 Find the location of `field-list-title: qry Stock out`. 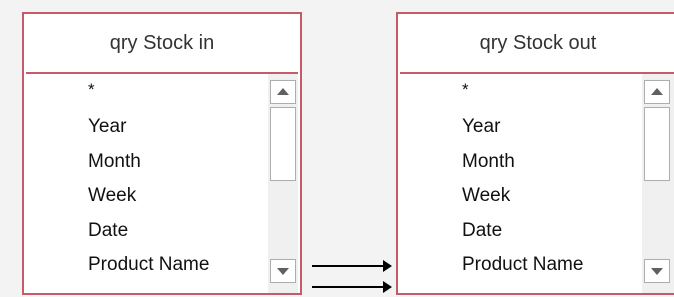

field-list-title: qry Stock out is located at coordinates (536, 43).